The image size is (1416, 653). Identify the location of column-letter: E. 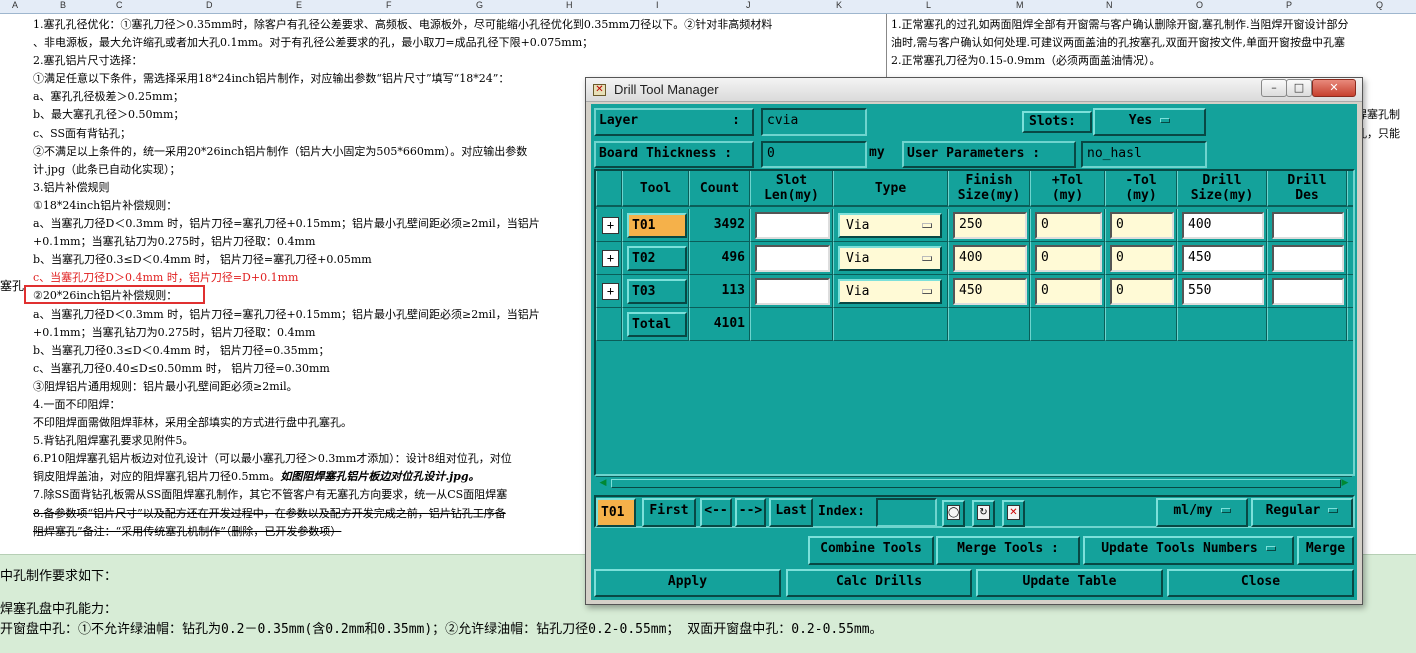
(299, 5).